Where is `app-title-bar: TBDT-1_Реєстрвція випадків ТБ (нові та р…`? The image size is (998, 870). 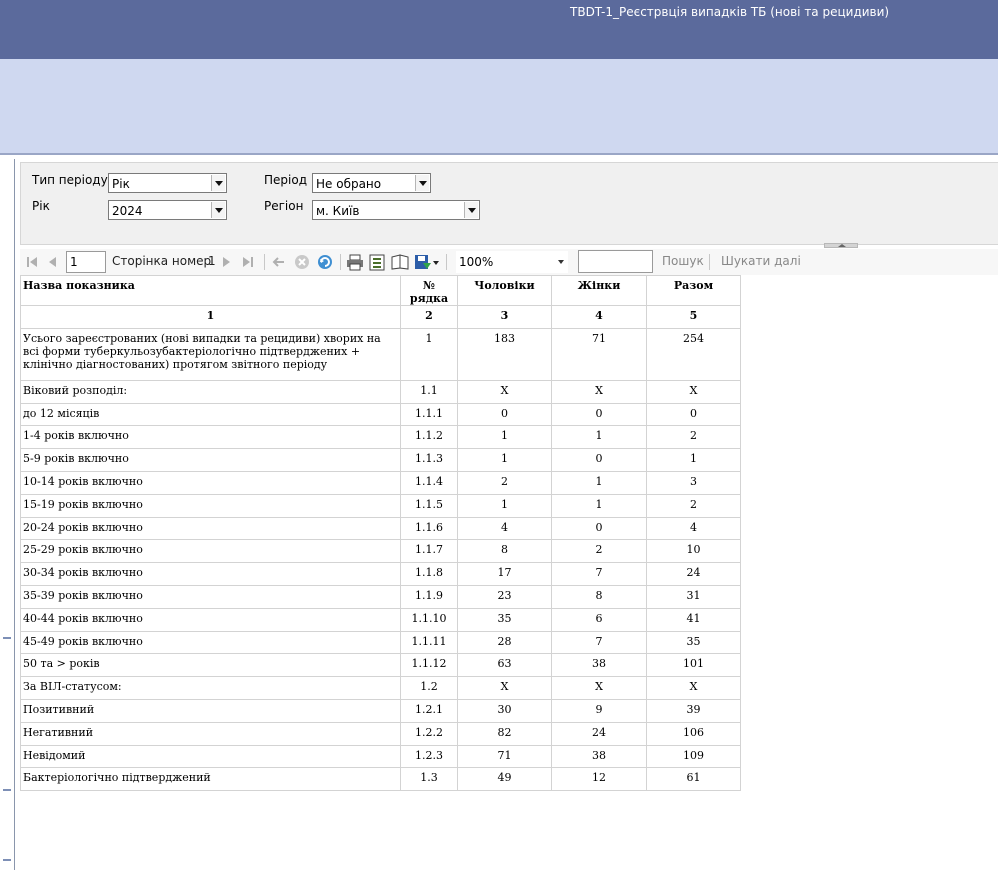
app-title-bar: TBDT-1_Реєстрвція випадків ТБ (нові та р… is located at coordinates (499, 29).